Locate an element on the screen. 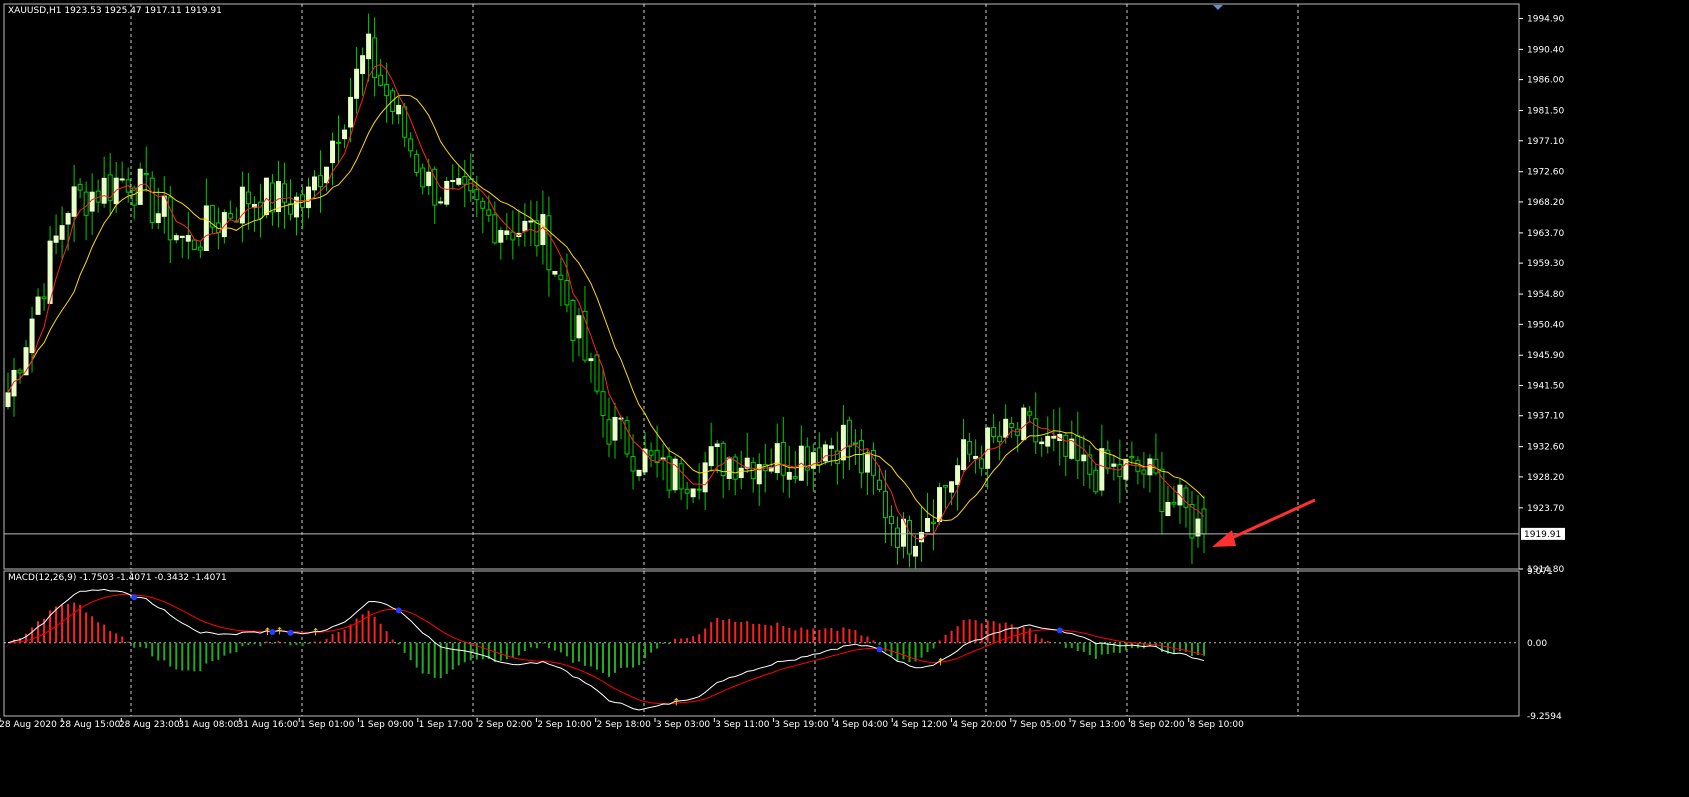 The height and width of the screenshot is (797, 1689). time-axis-label: 31 Aug 08:00 is located at coordinates (208, 725).